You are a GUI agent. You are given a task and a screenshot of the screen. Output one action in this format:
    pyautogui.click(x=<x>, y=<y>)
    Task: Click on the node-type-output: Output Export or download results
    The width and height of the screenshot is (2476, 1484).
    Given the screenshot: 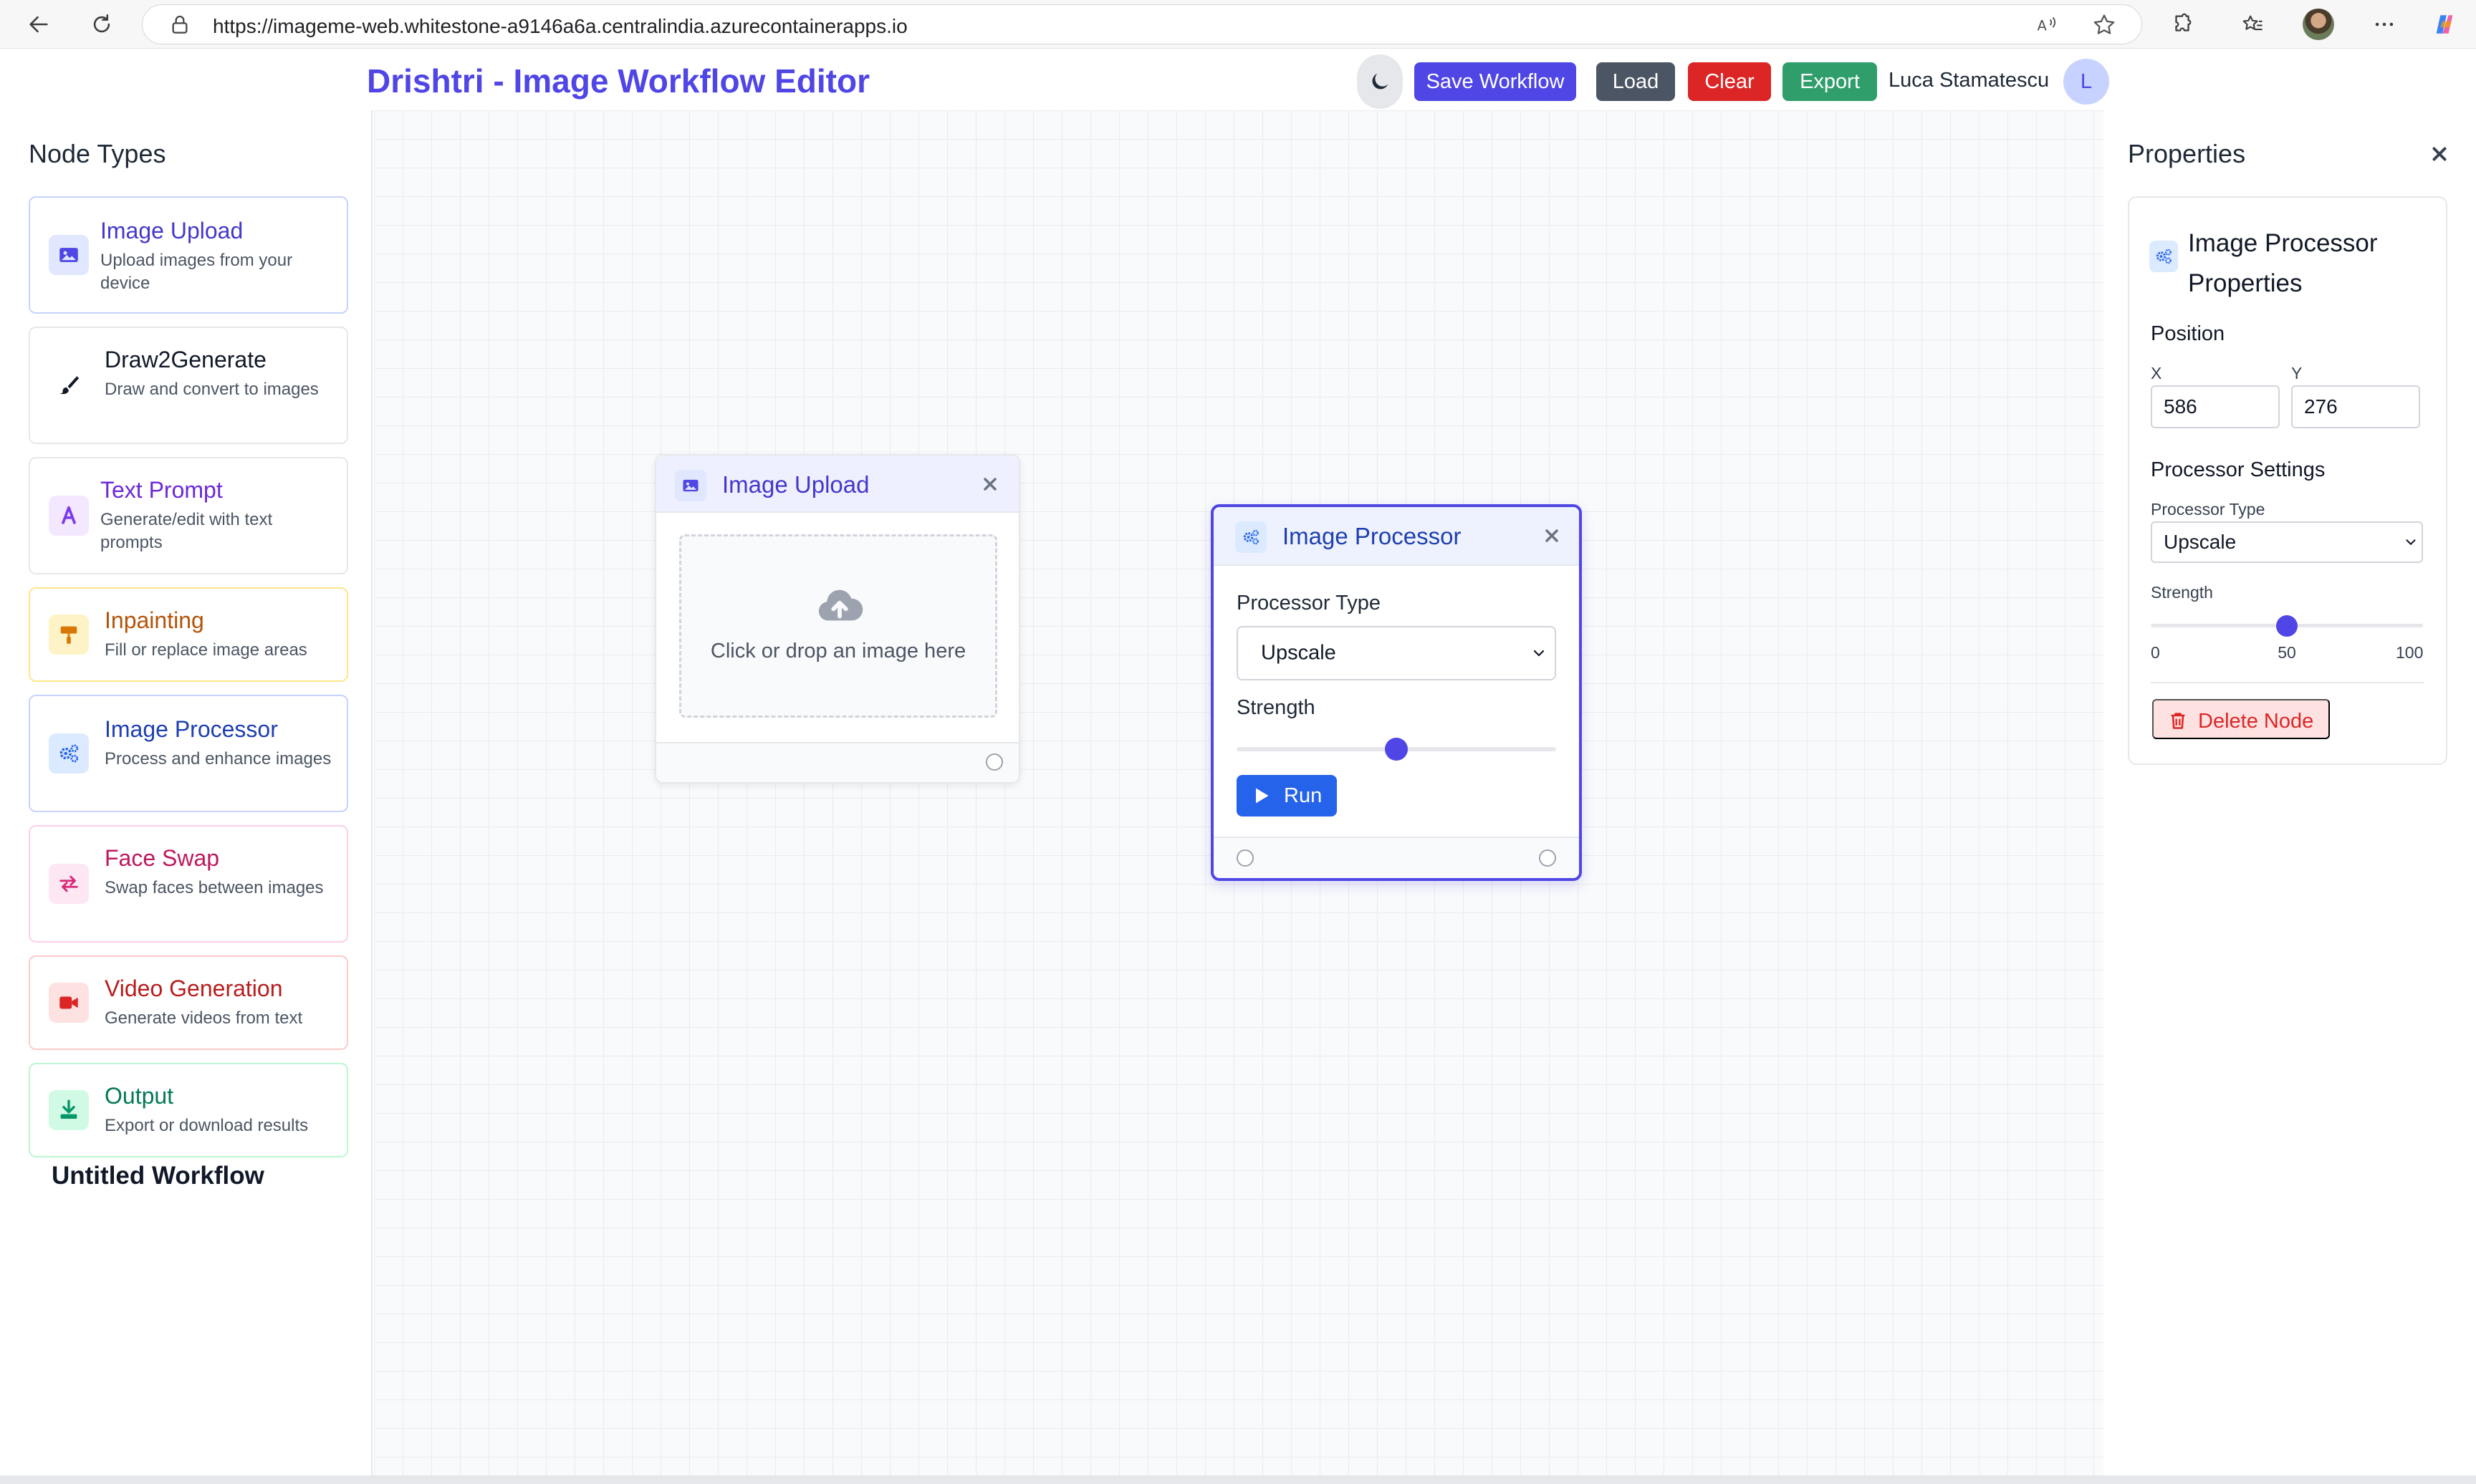 What is the action you would take?
    pyautogui.click(x=189, y=1110)
    